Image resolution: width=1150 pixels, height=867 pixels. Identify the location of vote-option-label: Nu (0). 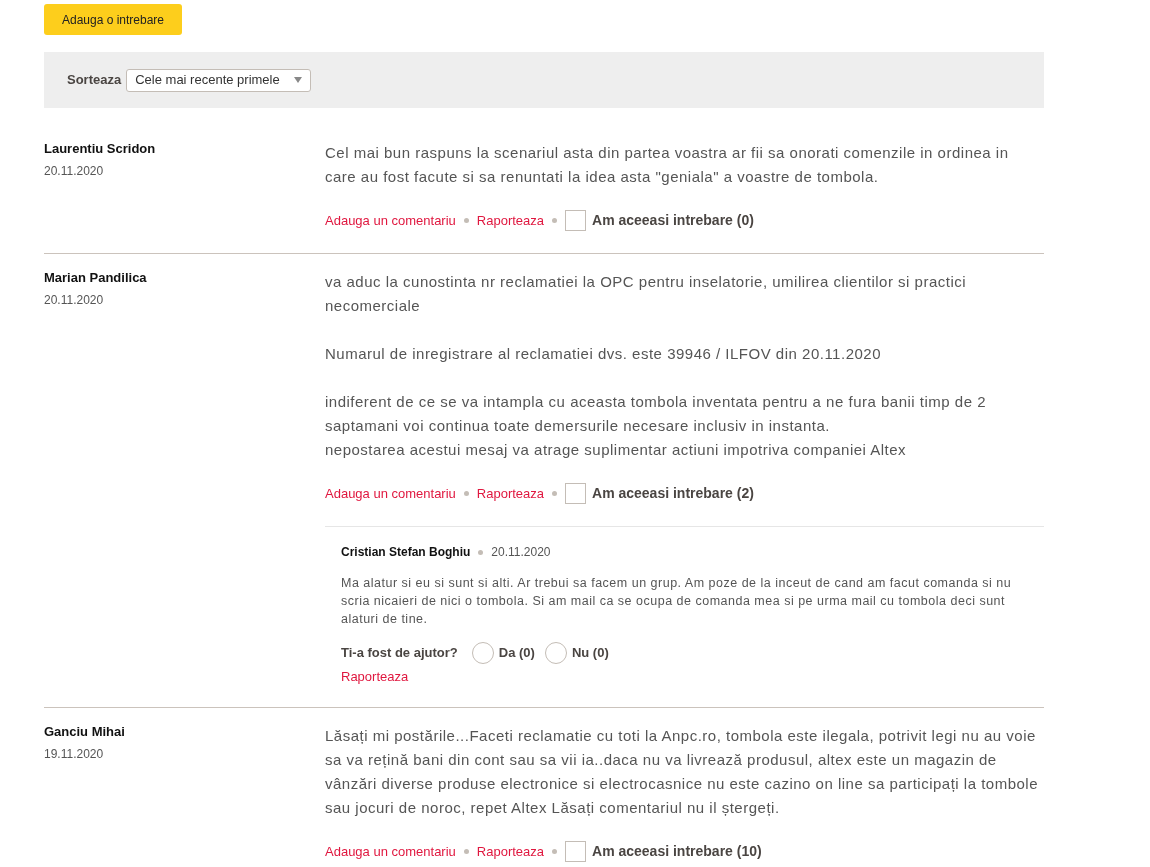
(590, 653).